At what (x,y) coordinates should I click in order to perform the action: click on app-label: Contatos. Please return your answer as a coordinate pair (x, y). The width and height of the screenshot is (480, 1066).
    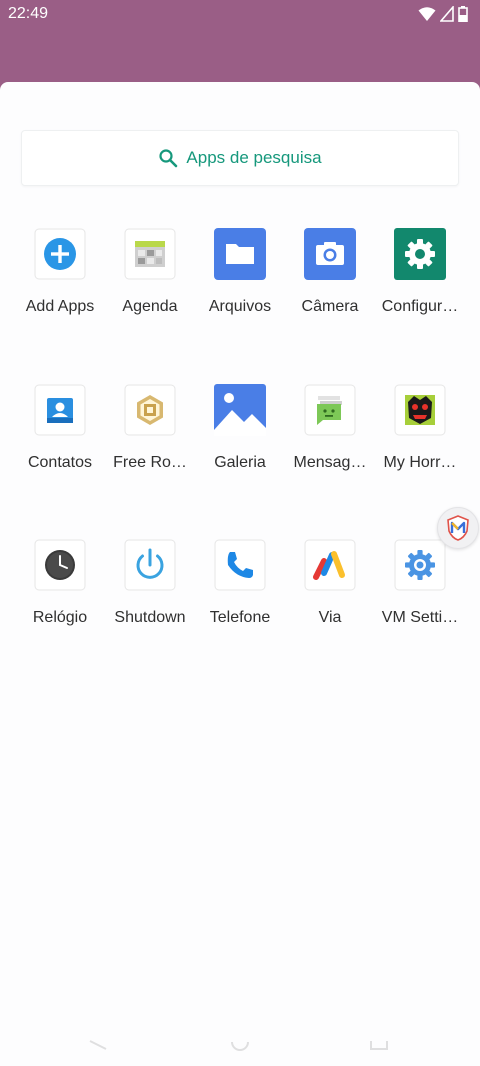
    Looking at the image, I should click on (60, 462).